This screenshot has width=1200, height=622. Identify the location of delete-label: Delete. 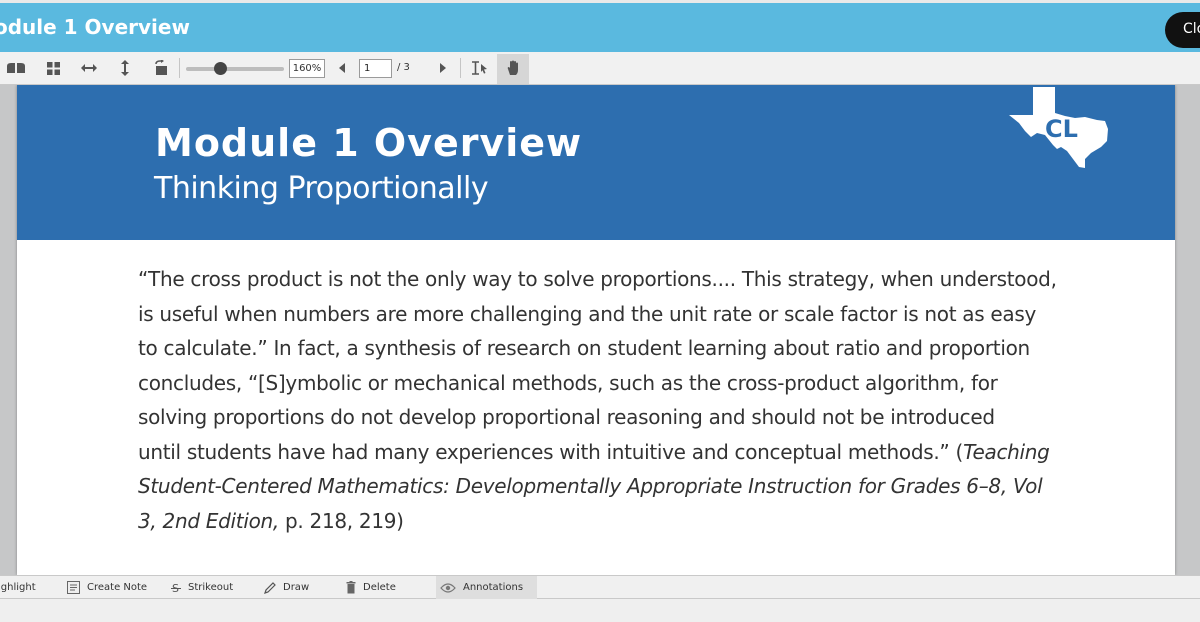
(379, 587).